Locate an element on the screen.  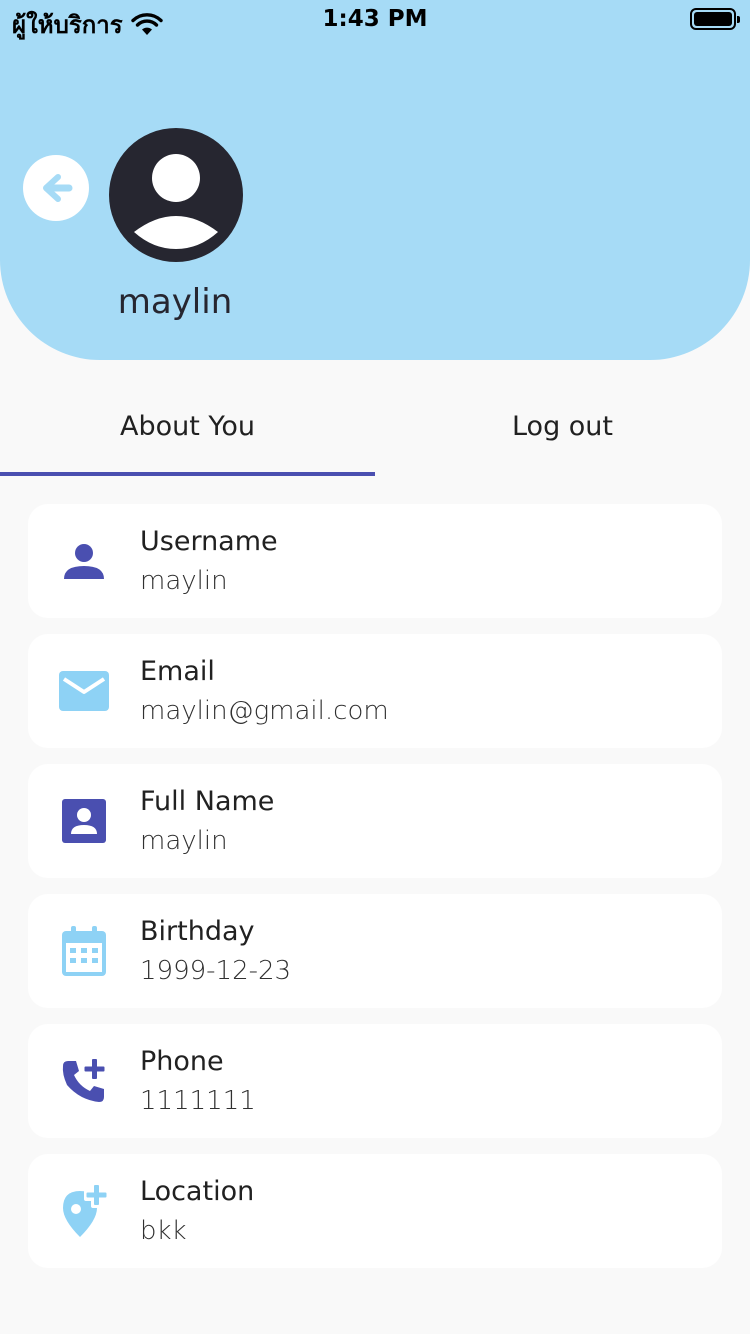
field-label: Username is located at coordinates (209, 541).